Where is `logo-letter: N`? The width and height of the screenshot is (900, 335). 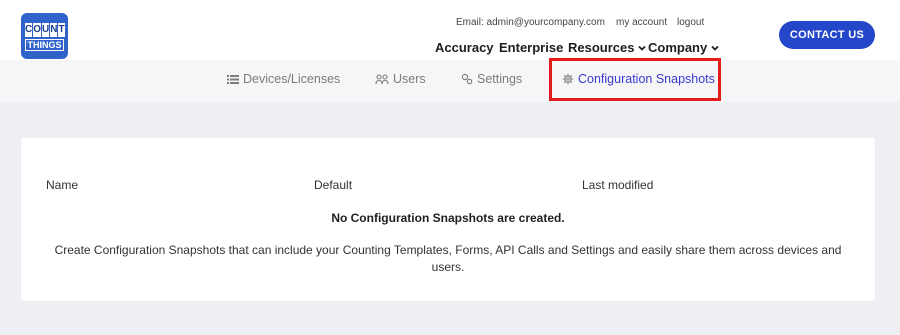 logo-letter: N is located at coordinates (54, 30).